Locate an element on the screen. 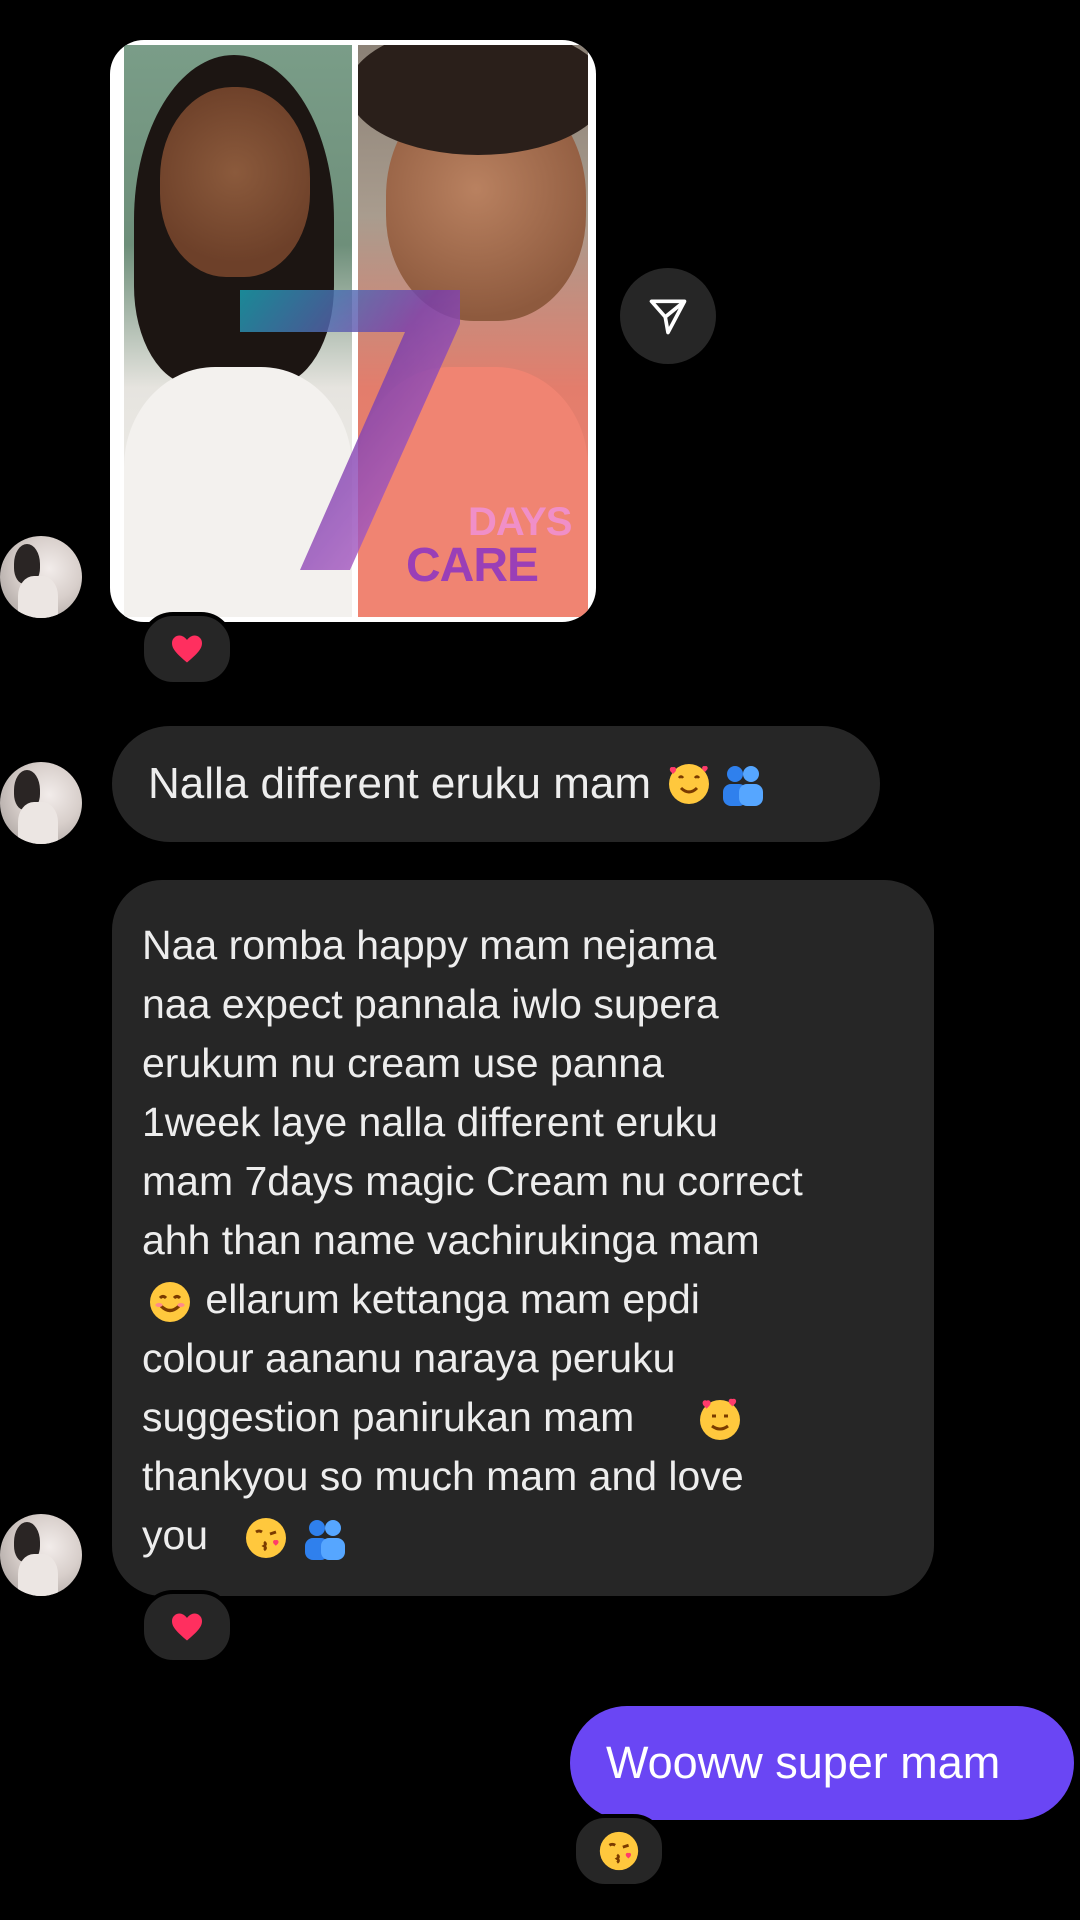 The image size is (1080, 1920). message-line-text: suggestion panirukan mam is located at coordinates (388, 1417).